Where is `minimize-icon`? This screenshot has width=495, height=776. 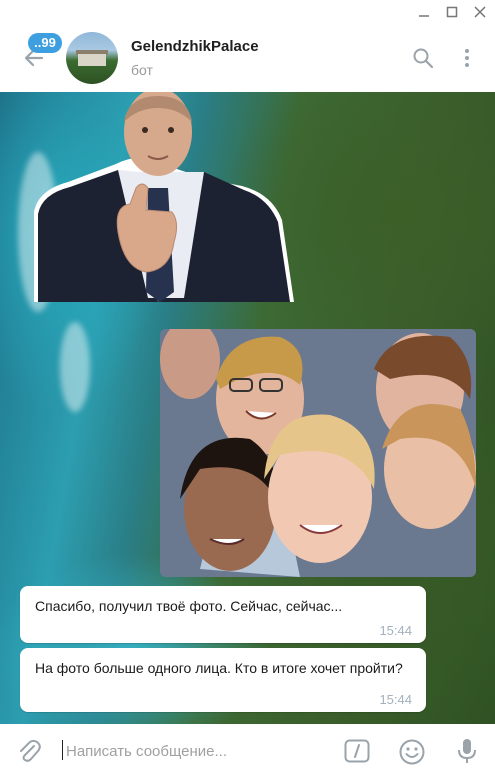 minimize-icon is located at coordinates (424, 12).